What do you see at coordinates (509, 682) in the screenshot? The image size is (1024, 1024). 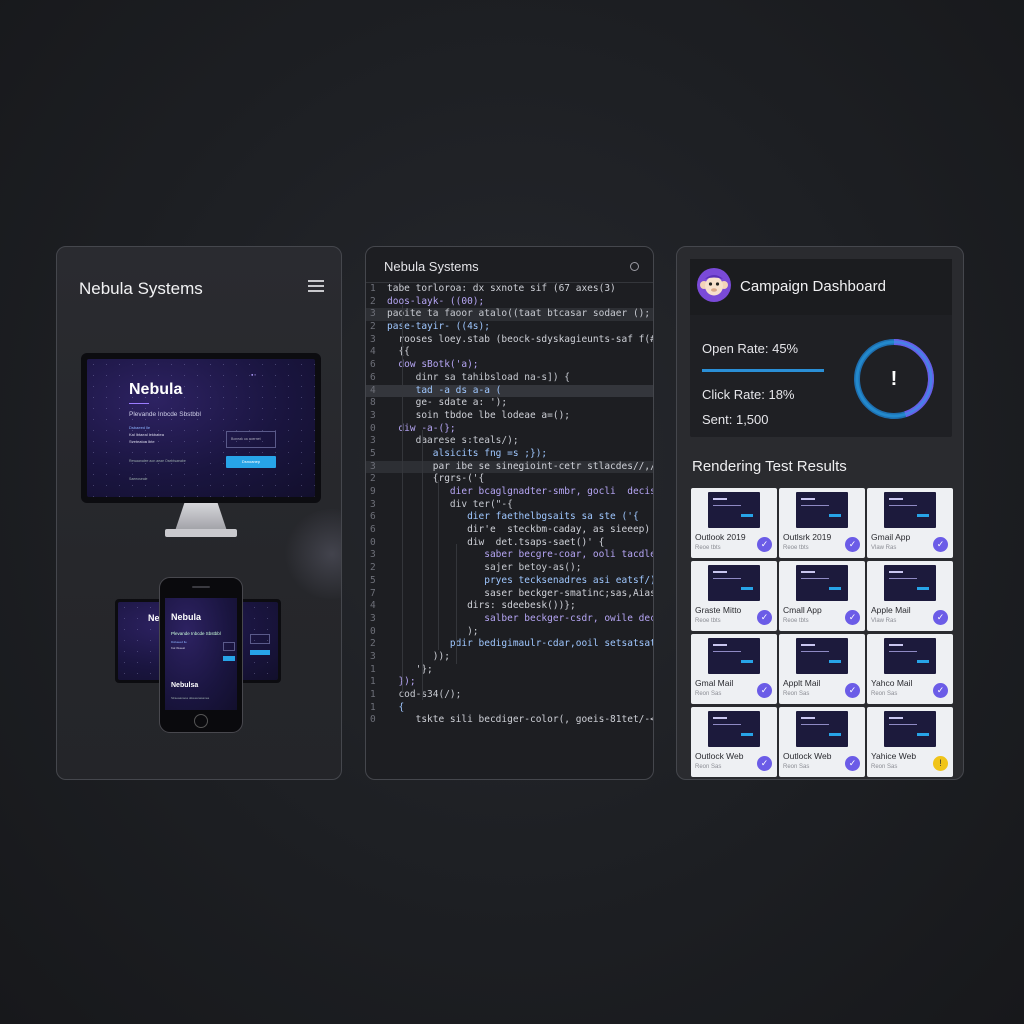 I see `code-line: 1 });` at bounding box center [509, 682].